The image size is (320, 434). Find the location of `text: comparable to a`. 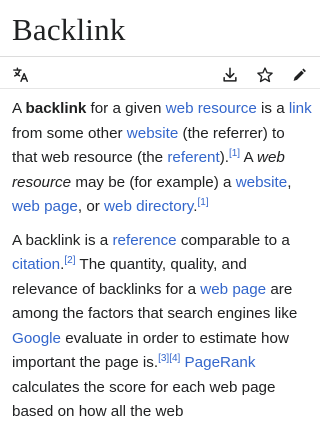

text: comparable to a is located at coordinates (233, 240).